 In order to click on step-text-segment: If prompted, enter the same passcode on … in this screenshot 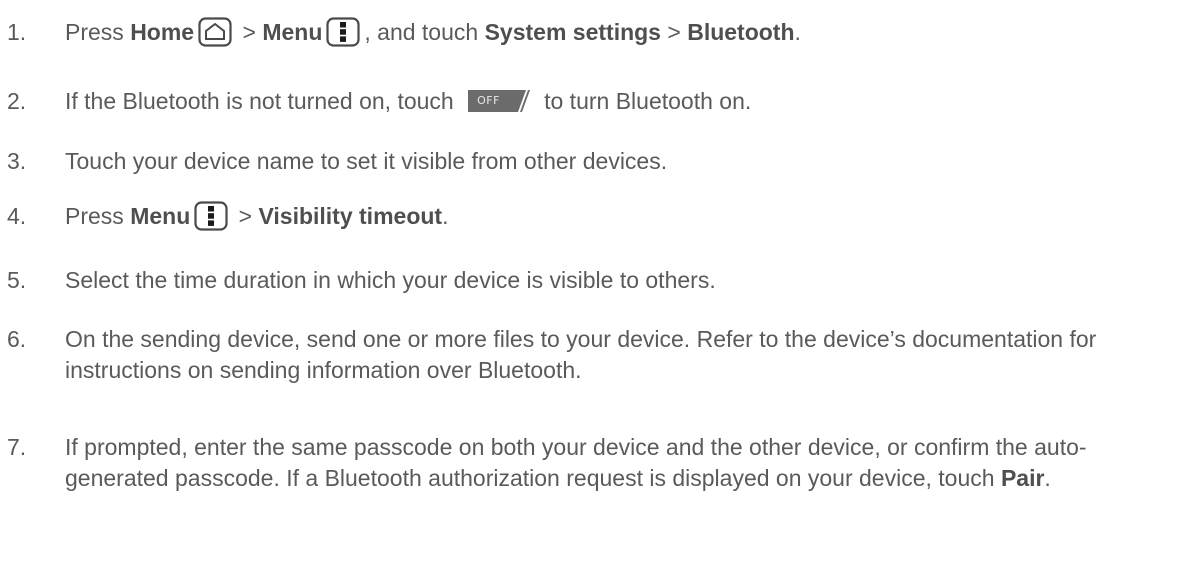, I will do `click(576, 462)`.